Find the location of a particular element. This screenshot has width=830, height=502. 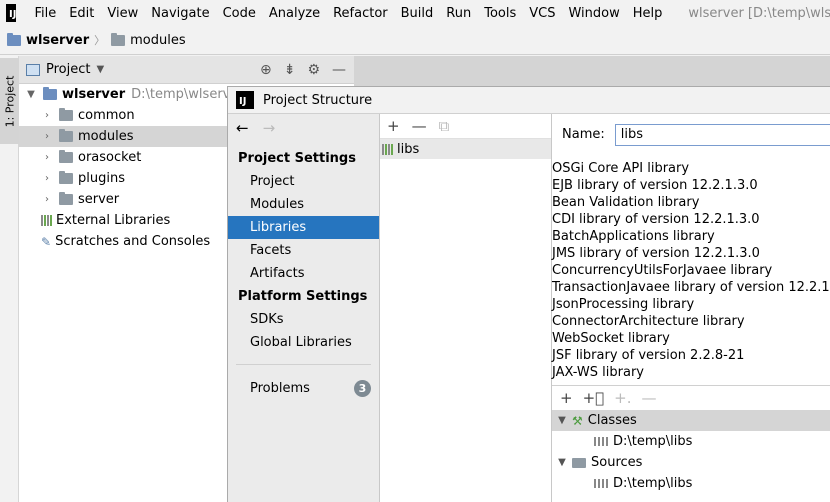

scratches-label: Scratches and Consoles is located at coordinates (133, 241).